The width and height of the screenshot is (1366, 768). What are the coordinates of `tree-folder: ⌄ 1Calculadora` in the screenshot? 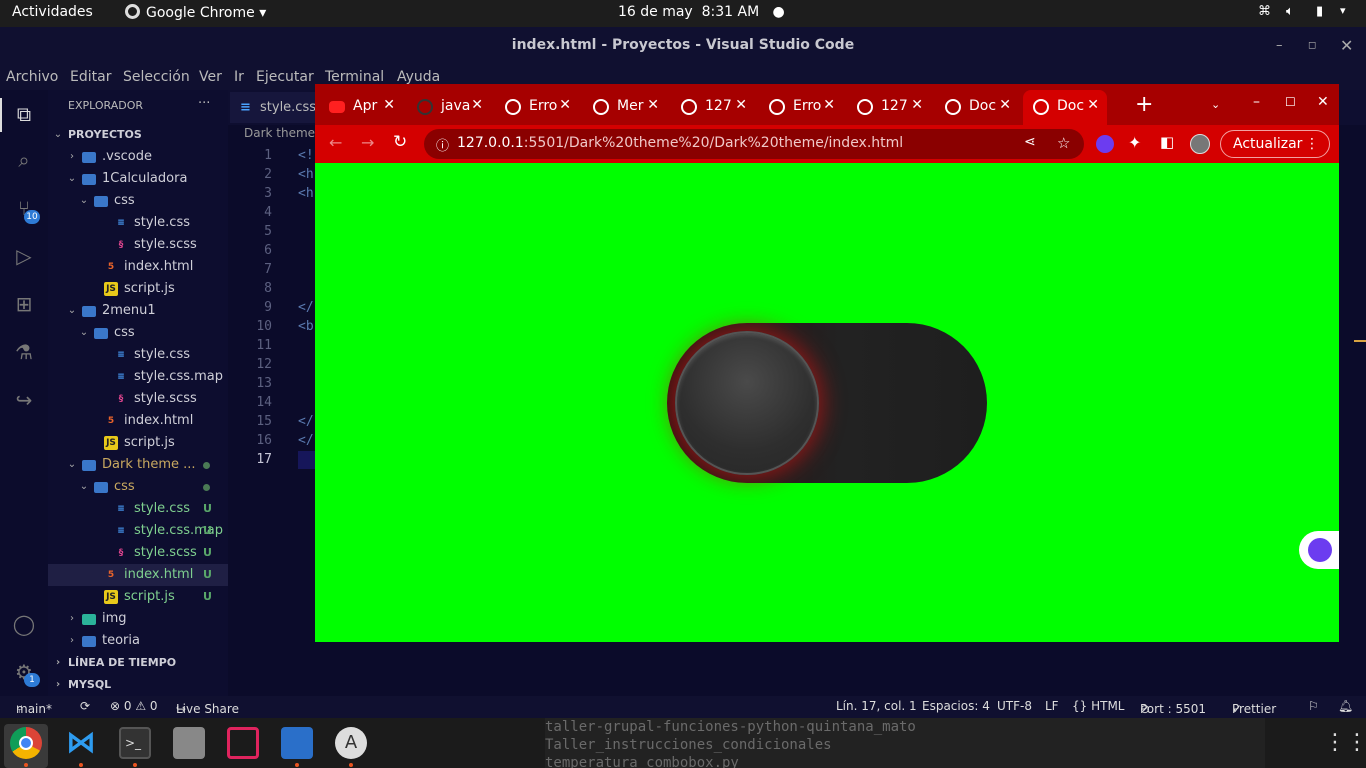 It's located at (138, 179).